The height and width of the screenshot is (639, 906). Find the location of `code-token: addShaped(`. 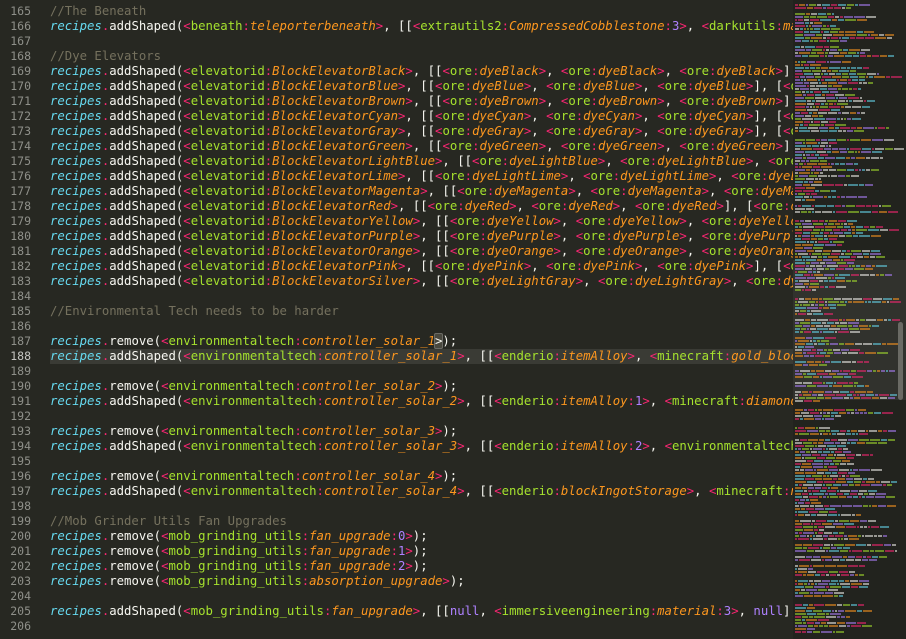

code-token: addShaped( is located at coordinates (146, 266).